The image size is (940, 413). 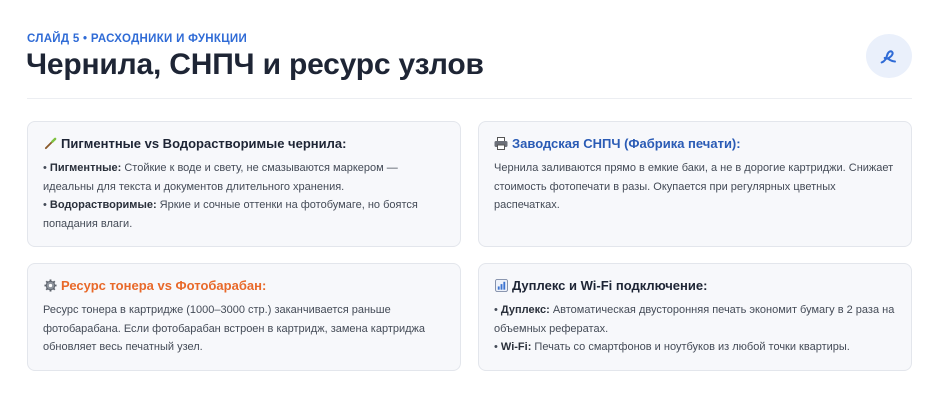 I want to click on bullet-term: Водорастворимые:, so click(x=103, y=205).